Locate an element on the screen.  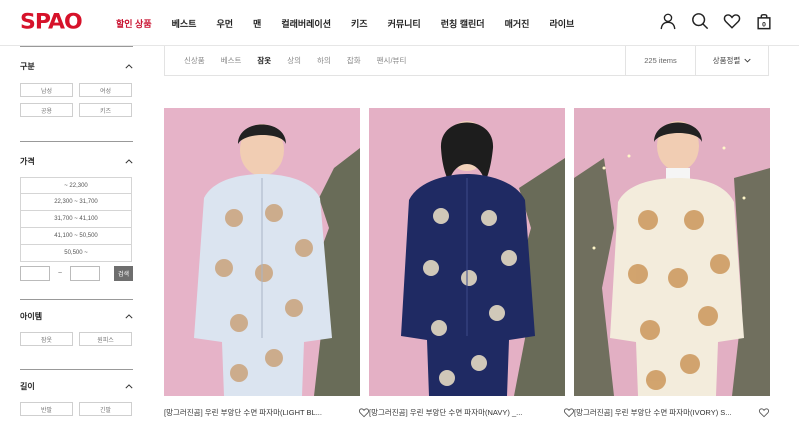
filter-option-pajama: 잠옷 is located at coordinates (46, 339).